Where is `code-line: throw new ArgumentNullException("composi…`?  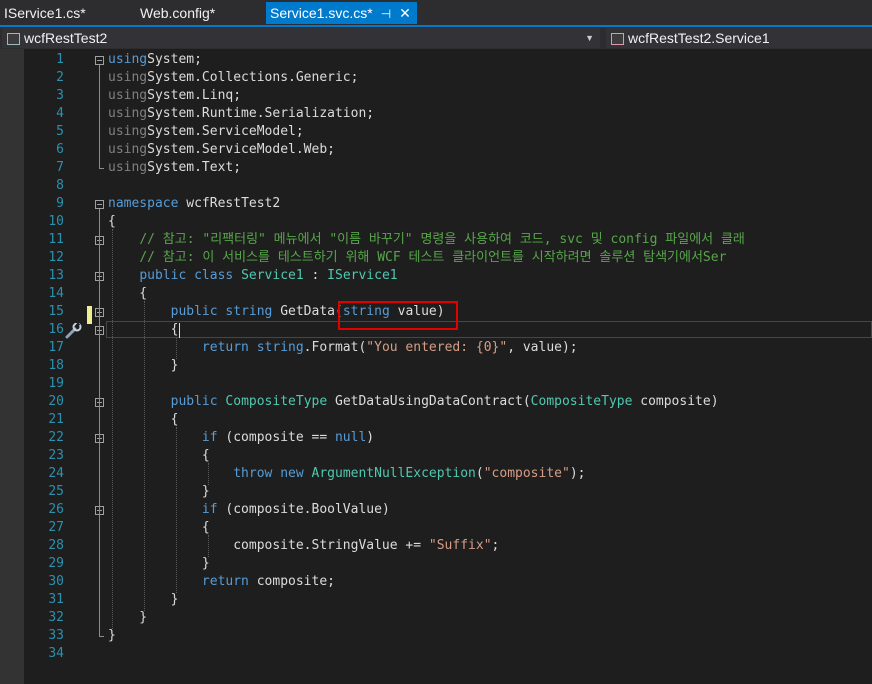
code-line: throw new ArgumentNullException("composi… is located at coordinates (346, 474).